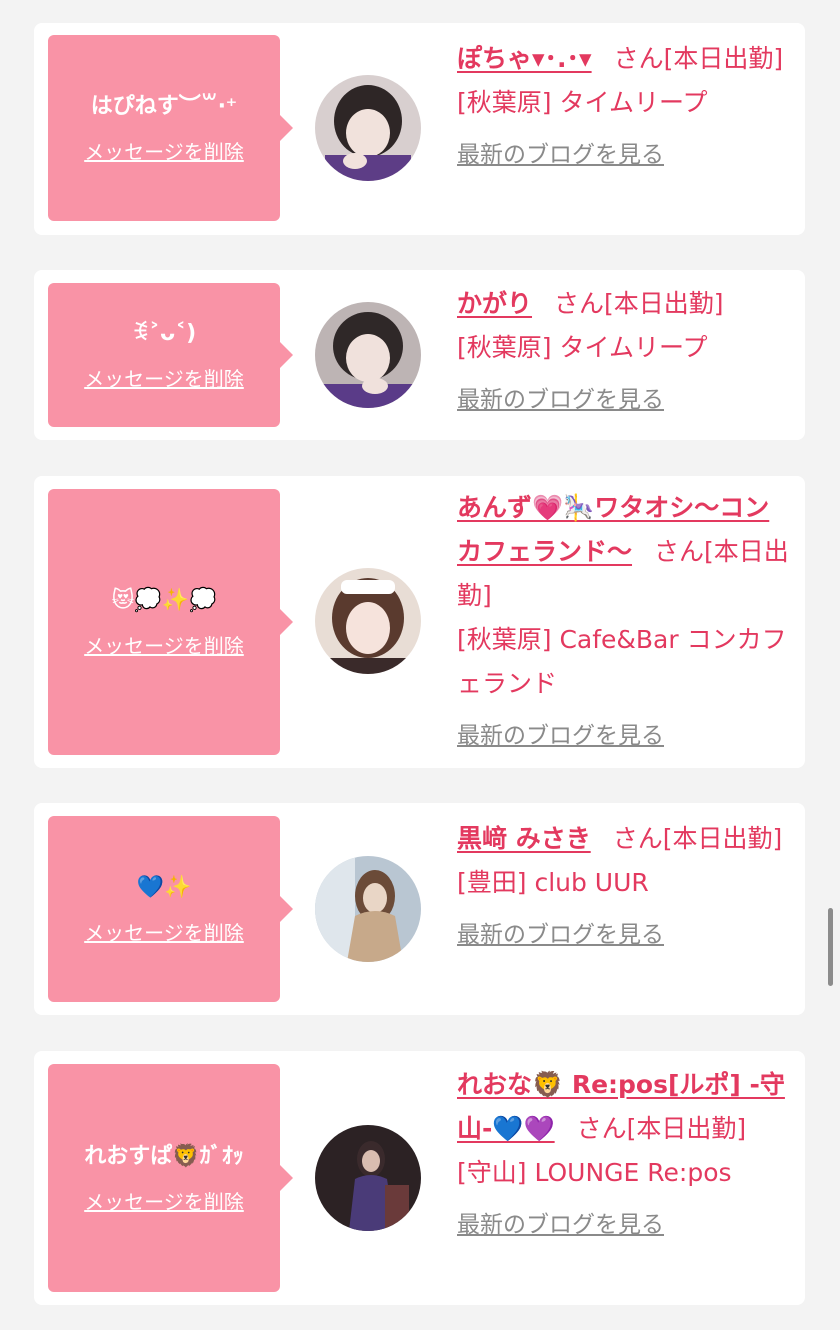 This screenshot has height=1330, width=840. I want to click on cast-shop: [秋葉原] Cafe&Bar コンカフェランド, so click(622, 661).